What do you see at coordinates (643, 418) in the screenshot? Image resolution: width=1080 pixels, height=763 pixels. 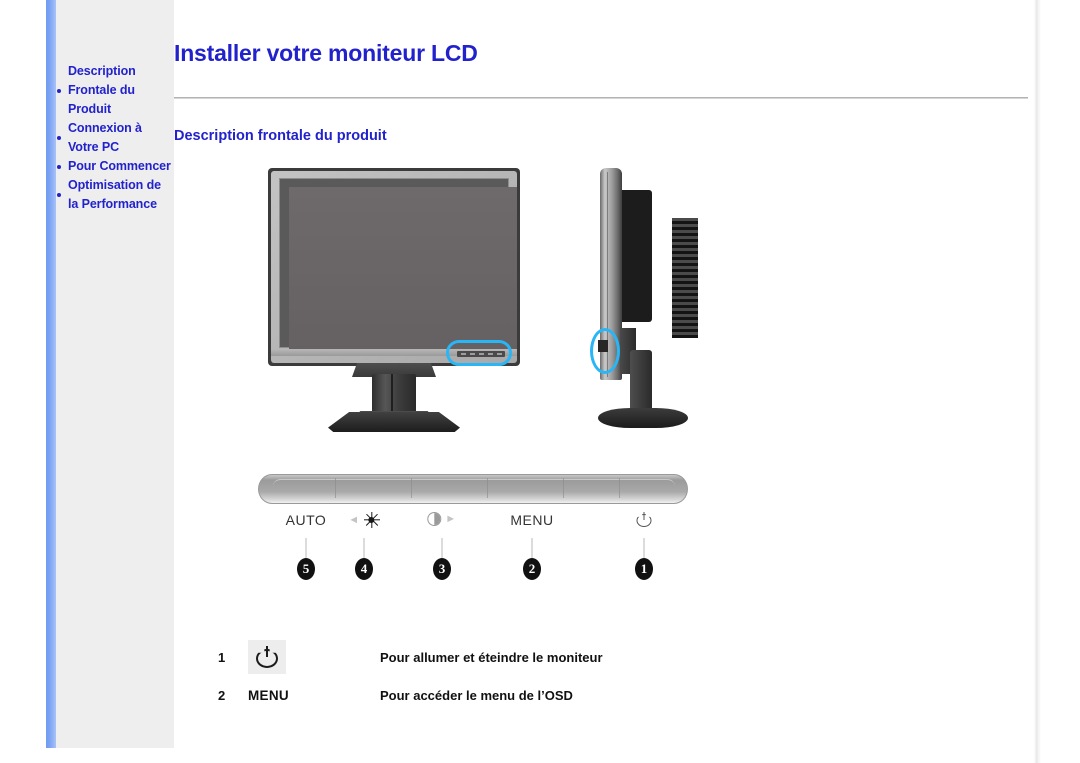 I see `monitor-stand-base` at bounding box center [643, 418].